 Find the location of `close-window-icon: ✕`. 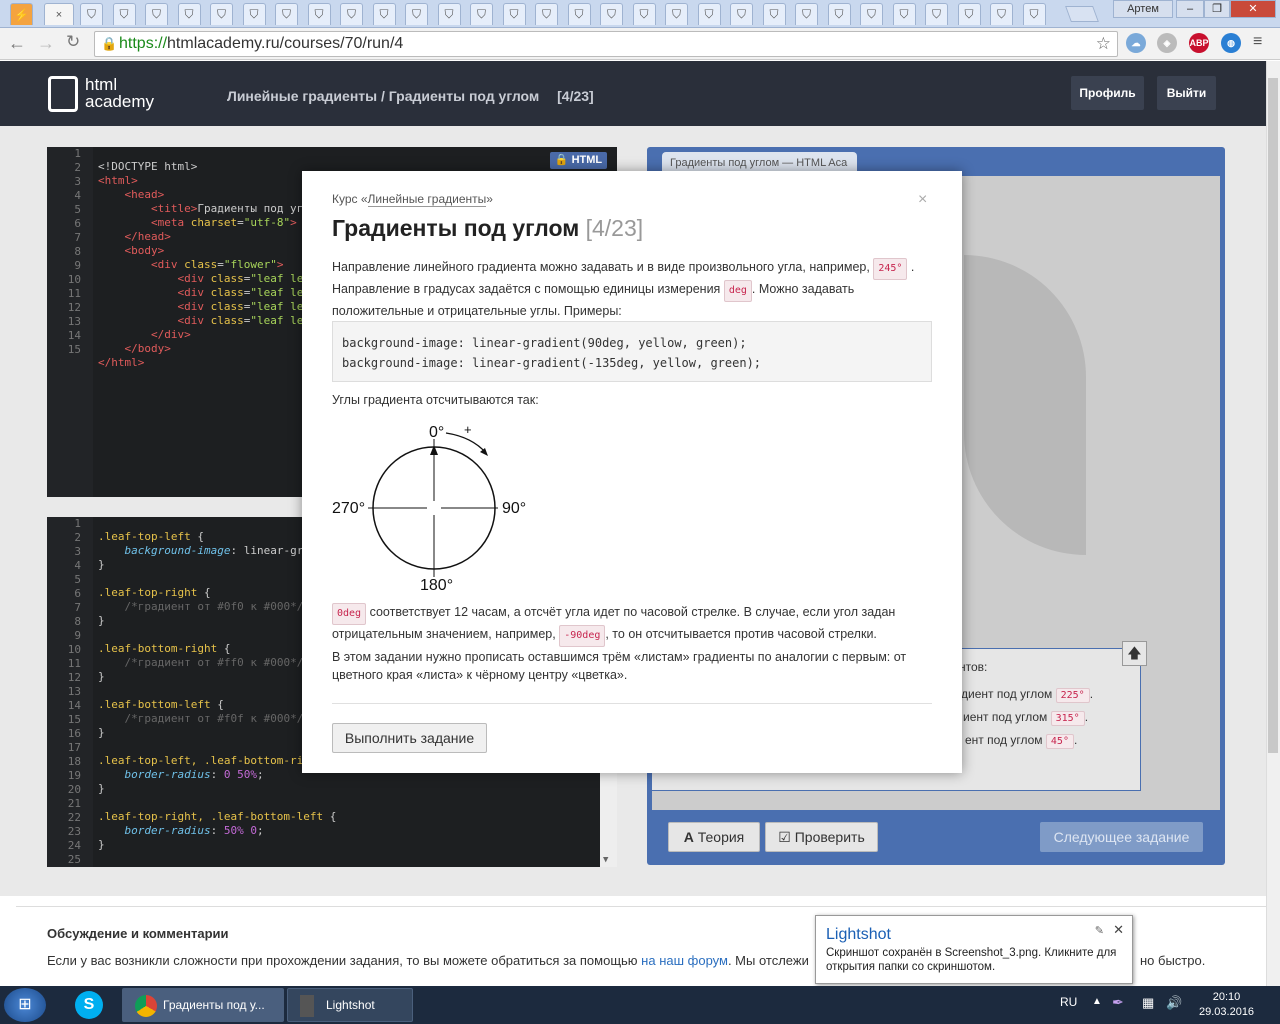

close-window-icon: ✕ is located at coordinates (1253, 9).